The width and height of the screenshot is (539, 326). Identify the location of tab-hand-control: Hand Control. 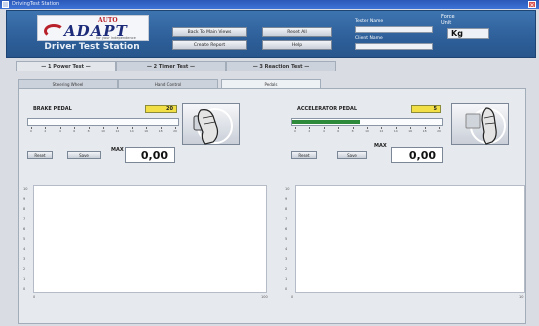
(168, 83).